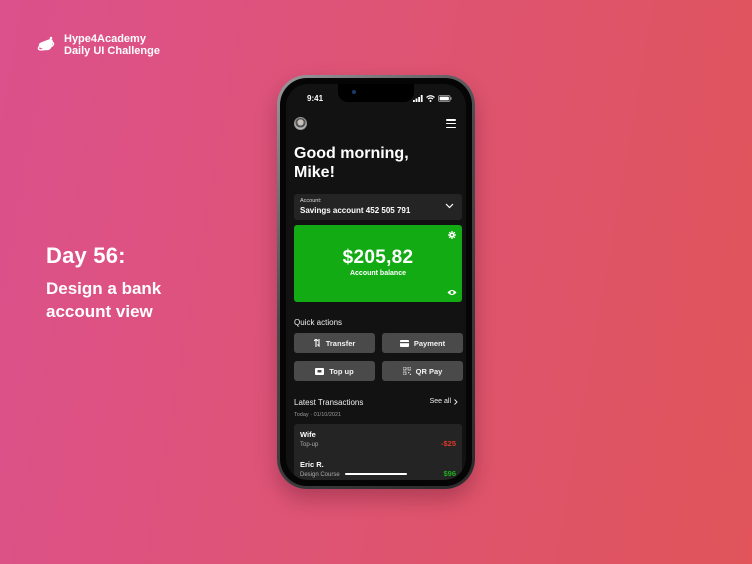  I want to click on account-value: Savings account 452 505 791, so click(355, 210).